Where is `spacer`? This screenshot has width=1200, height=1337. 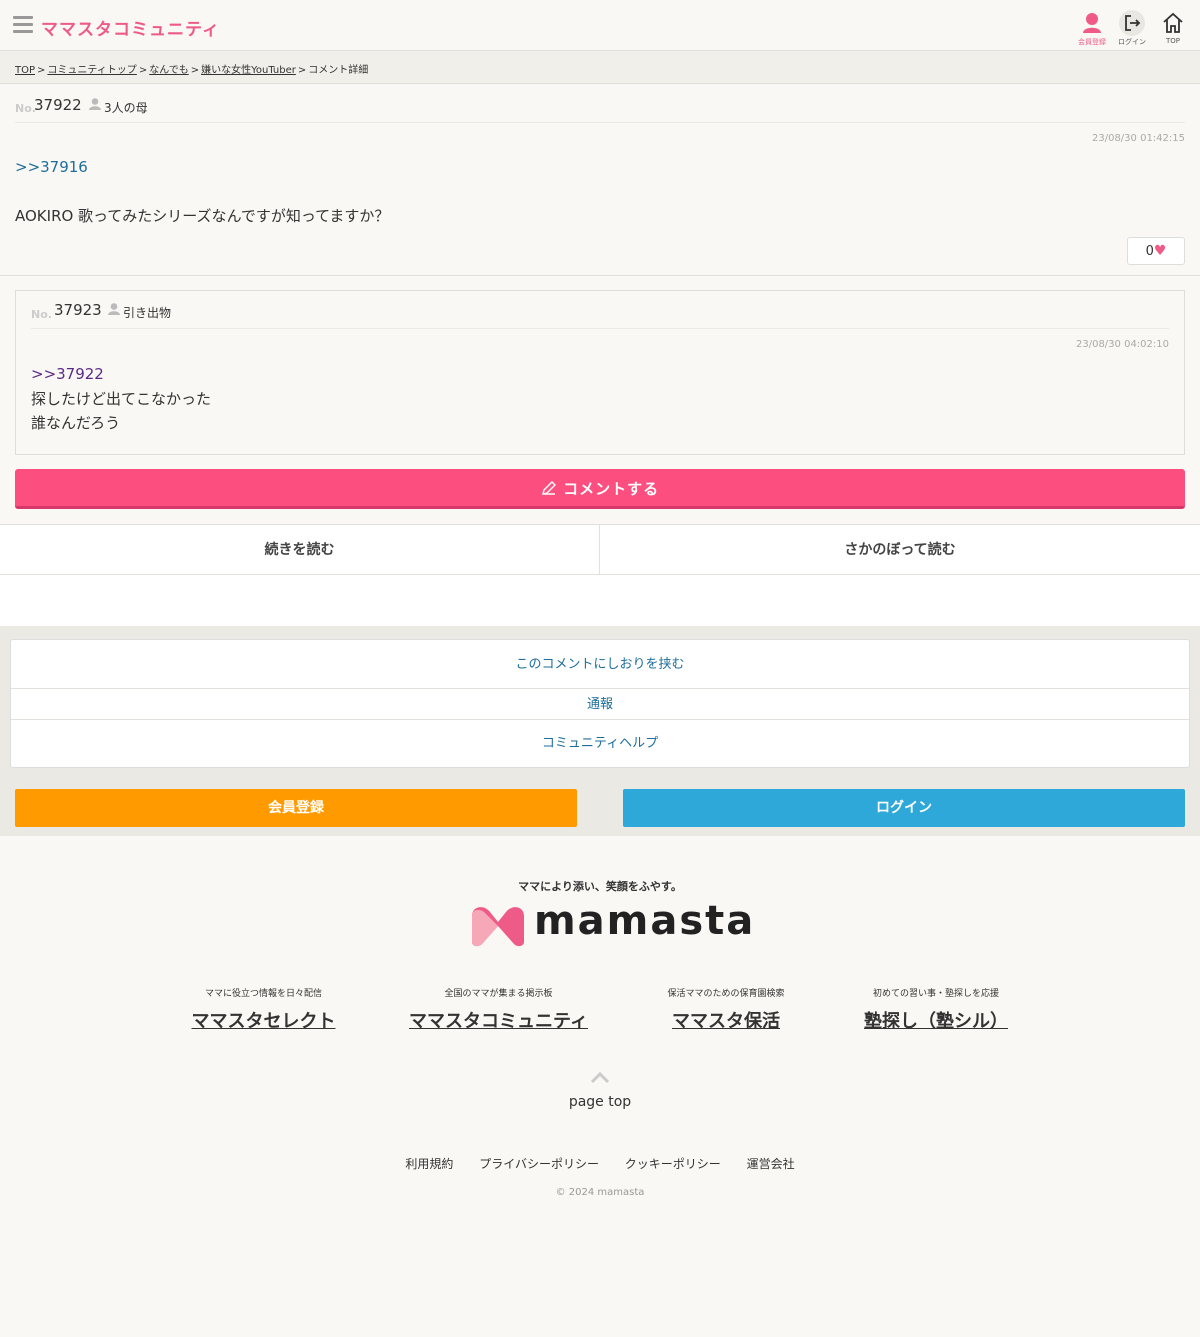 spacer is located at coordinates (600, 600).